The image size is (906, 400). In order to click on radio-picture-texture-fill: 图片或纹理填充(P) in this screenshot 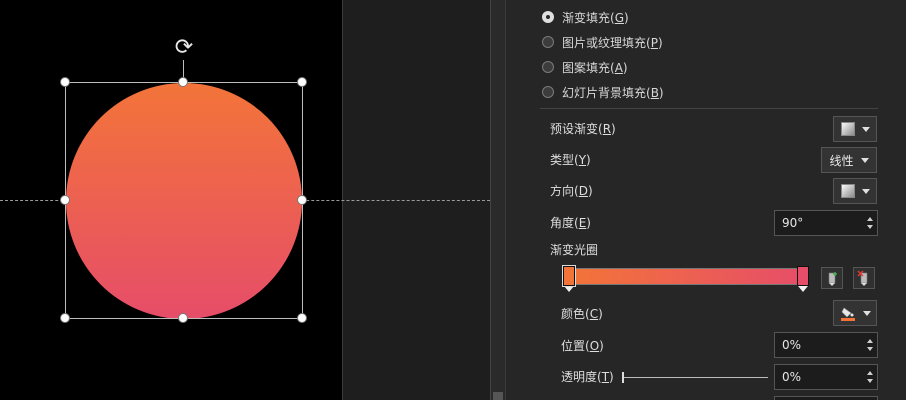, I will do `click(602, 42)`.